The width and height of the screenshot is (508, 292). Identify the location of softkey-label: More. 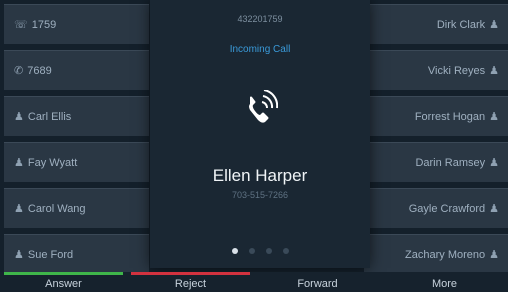
(444, 284).